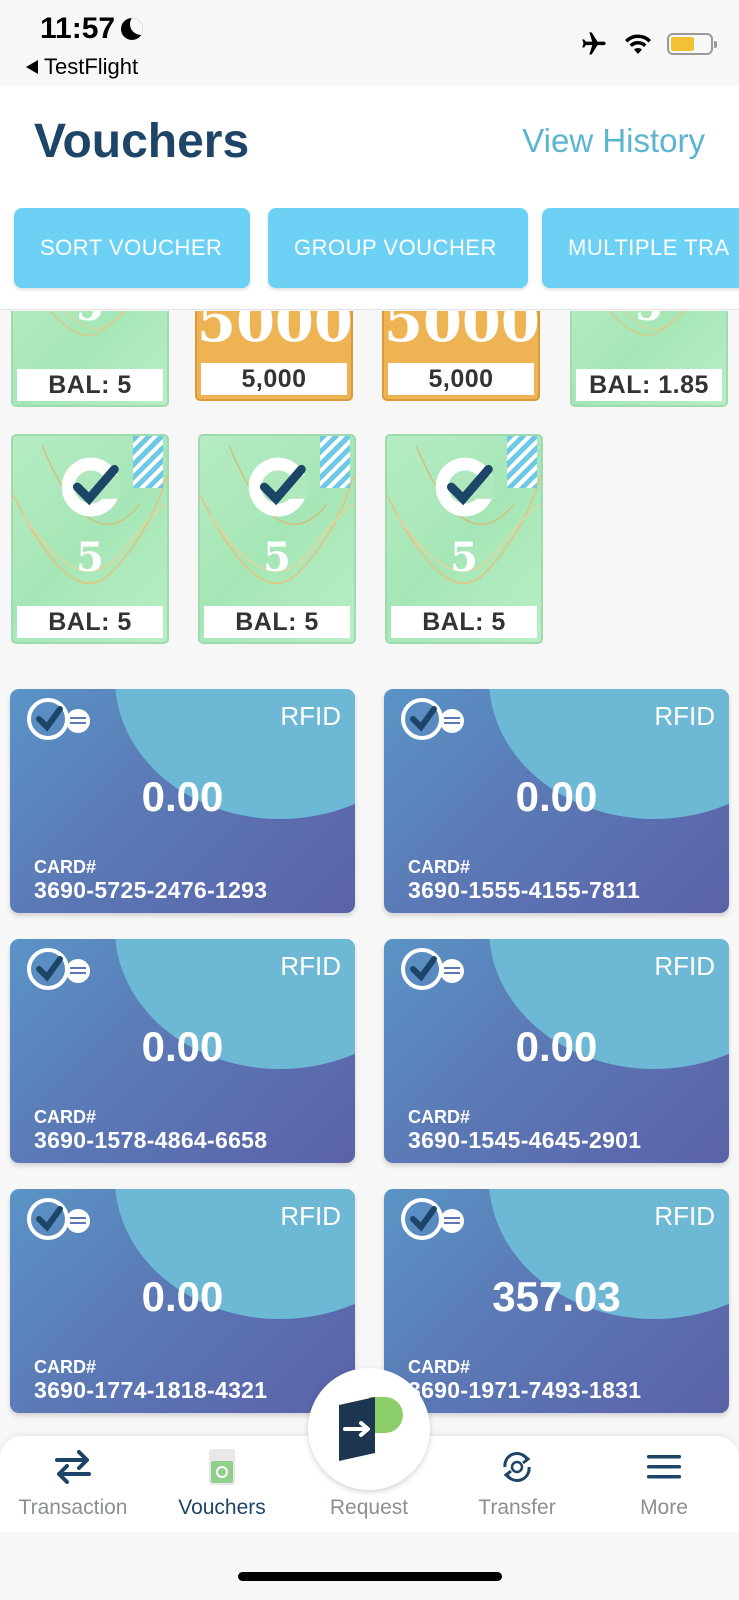 The width and height of the screenshot is (739, 1600). Describe the element at coordinates (151, 1390) in the screenshot. I see `card-number: 3690-1774-1818-4321` at that location.